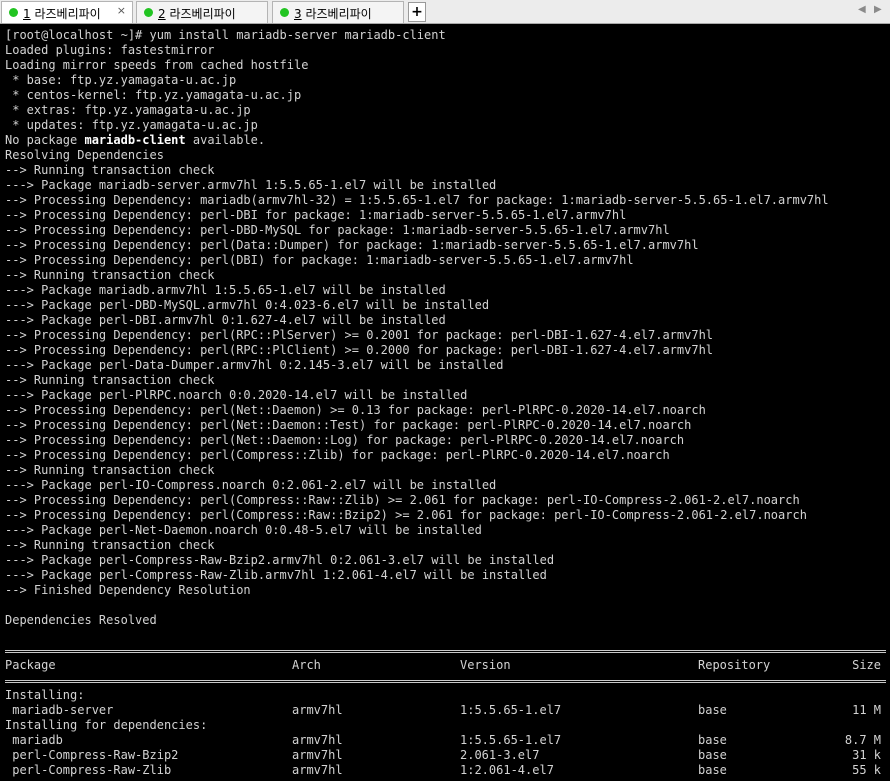 This screenshot has height=781, width=890. What do you see at coordinates (153, 95) in the screenshot?
I see `terminal-line: * centos-kernel: ftp.yz.yamagata-u.ac.jp` at bounding box center [153, 95].